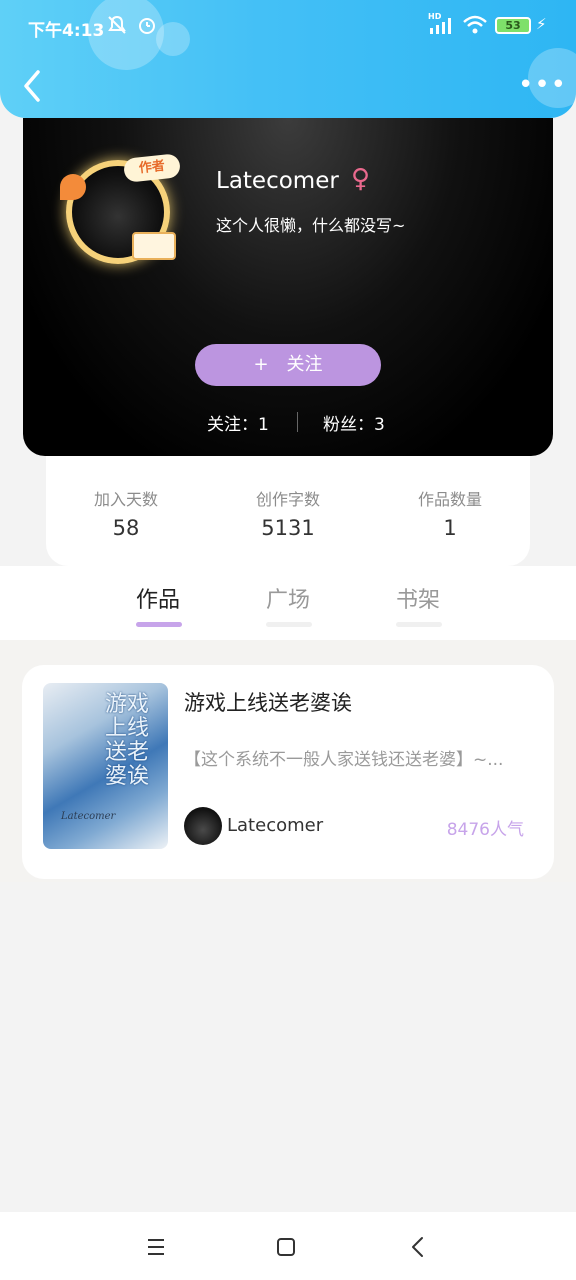 The image size is (576, 1280). Describe the element at coordinates (442, 26) in the screenshot. I see `signal-icon: HD` at that location.